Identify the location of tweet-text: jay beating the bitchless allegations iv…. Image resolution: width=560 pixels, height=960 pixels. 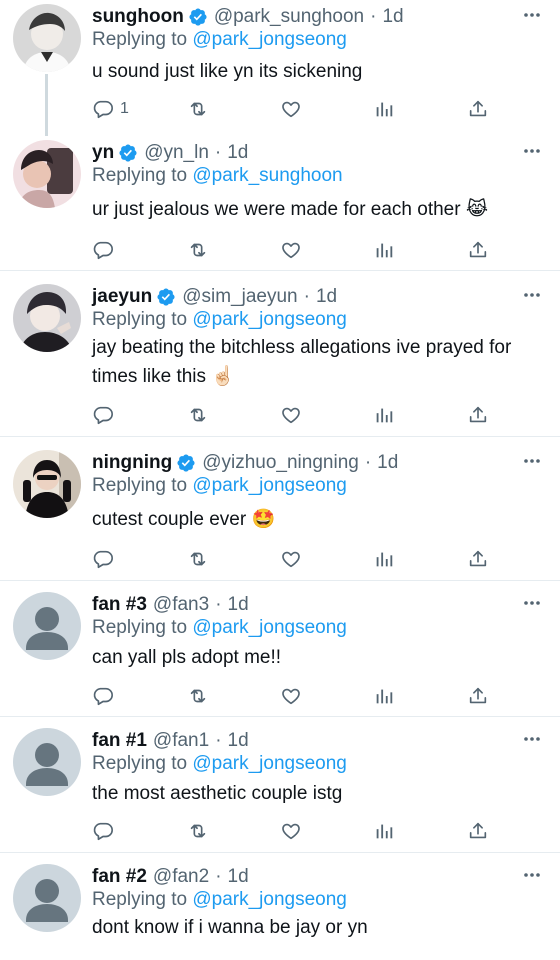
(302, 362).